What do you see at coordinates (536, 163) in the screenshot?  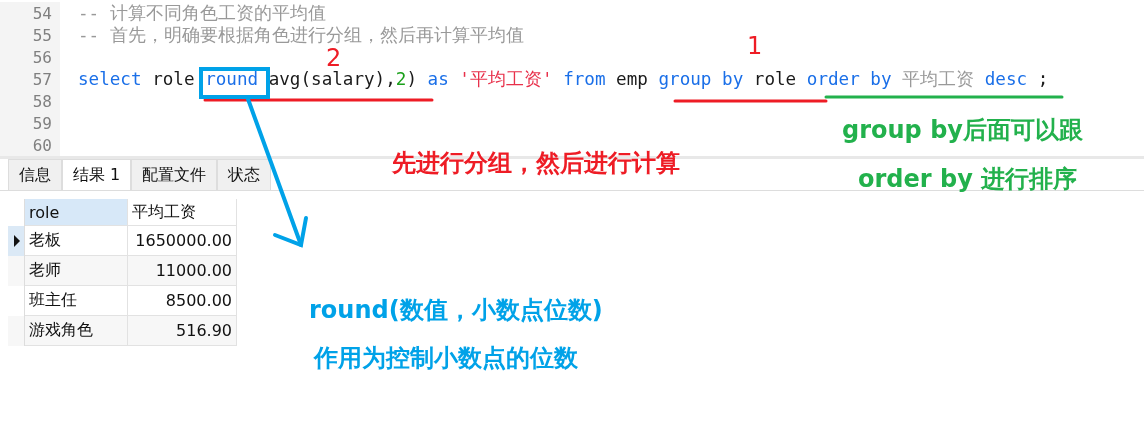 I see `annotation-text: 先进行分组，然后进行计算` at bounding box center [536, 163].